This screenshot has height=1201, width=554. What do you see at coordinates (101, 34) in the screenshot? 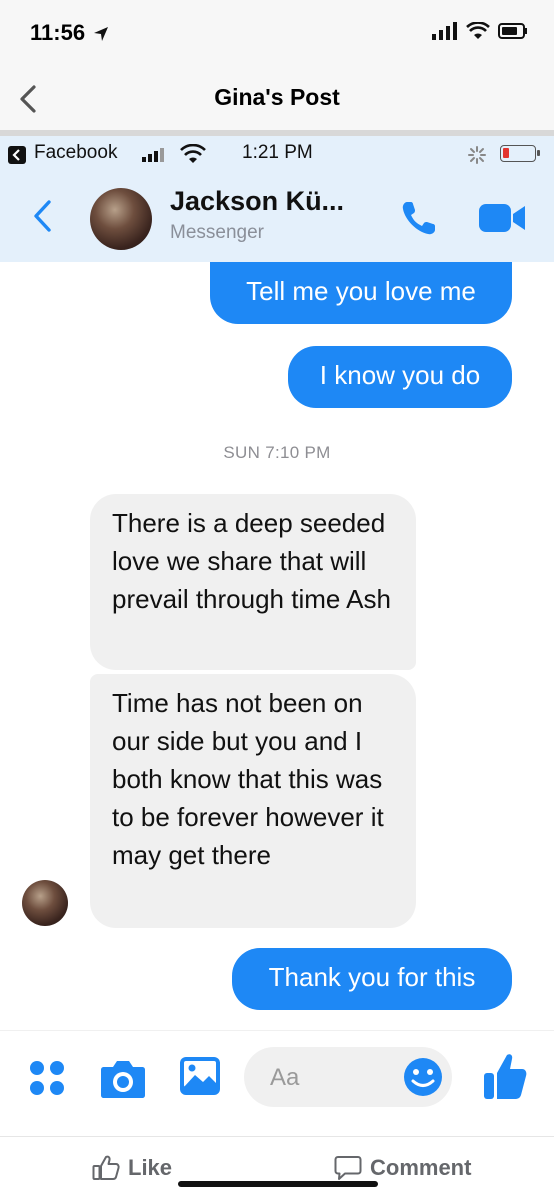
I see `location-arrow-icon` at bounding box center [101, 34].